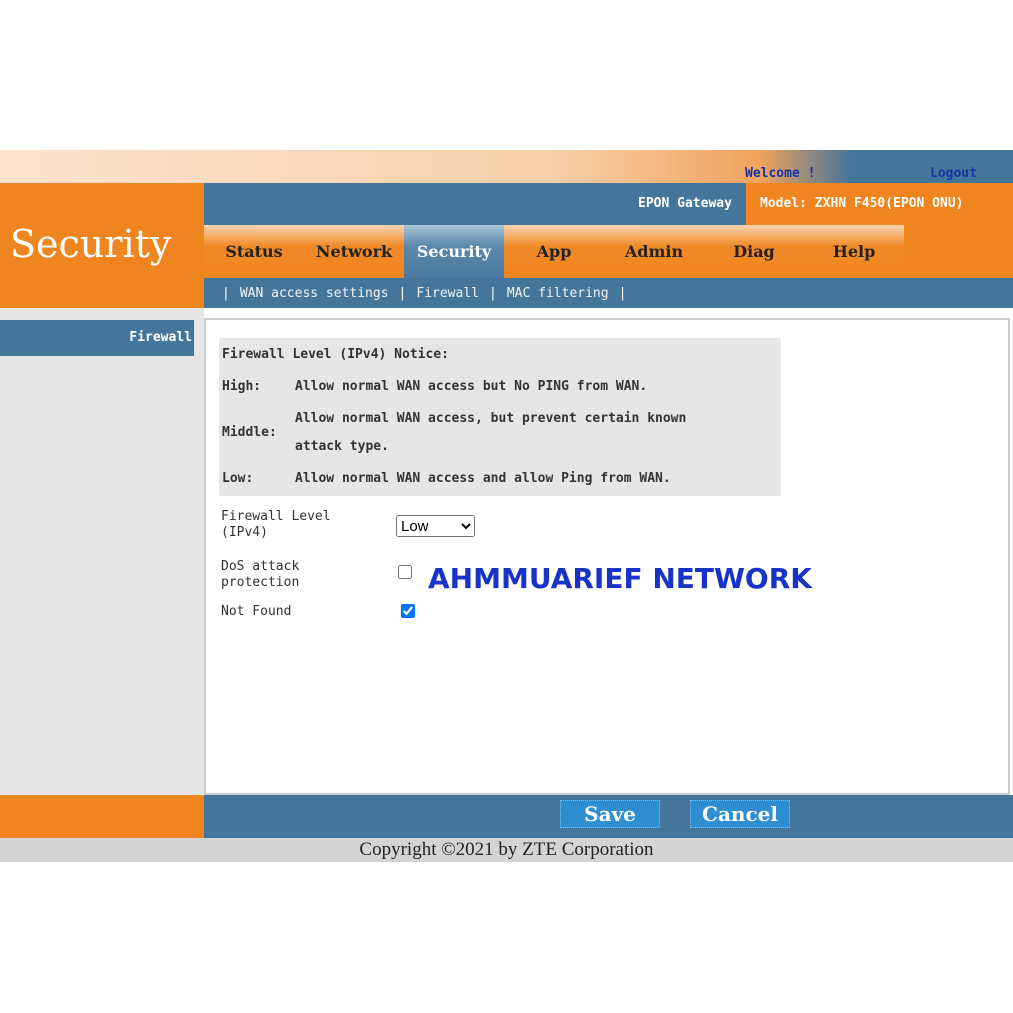  What do you see at coordinates (447, 293) in the screenshot?
I see `subnav-firewall: Firewall` at bounding box center [447, 293].